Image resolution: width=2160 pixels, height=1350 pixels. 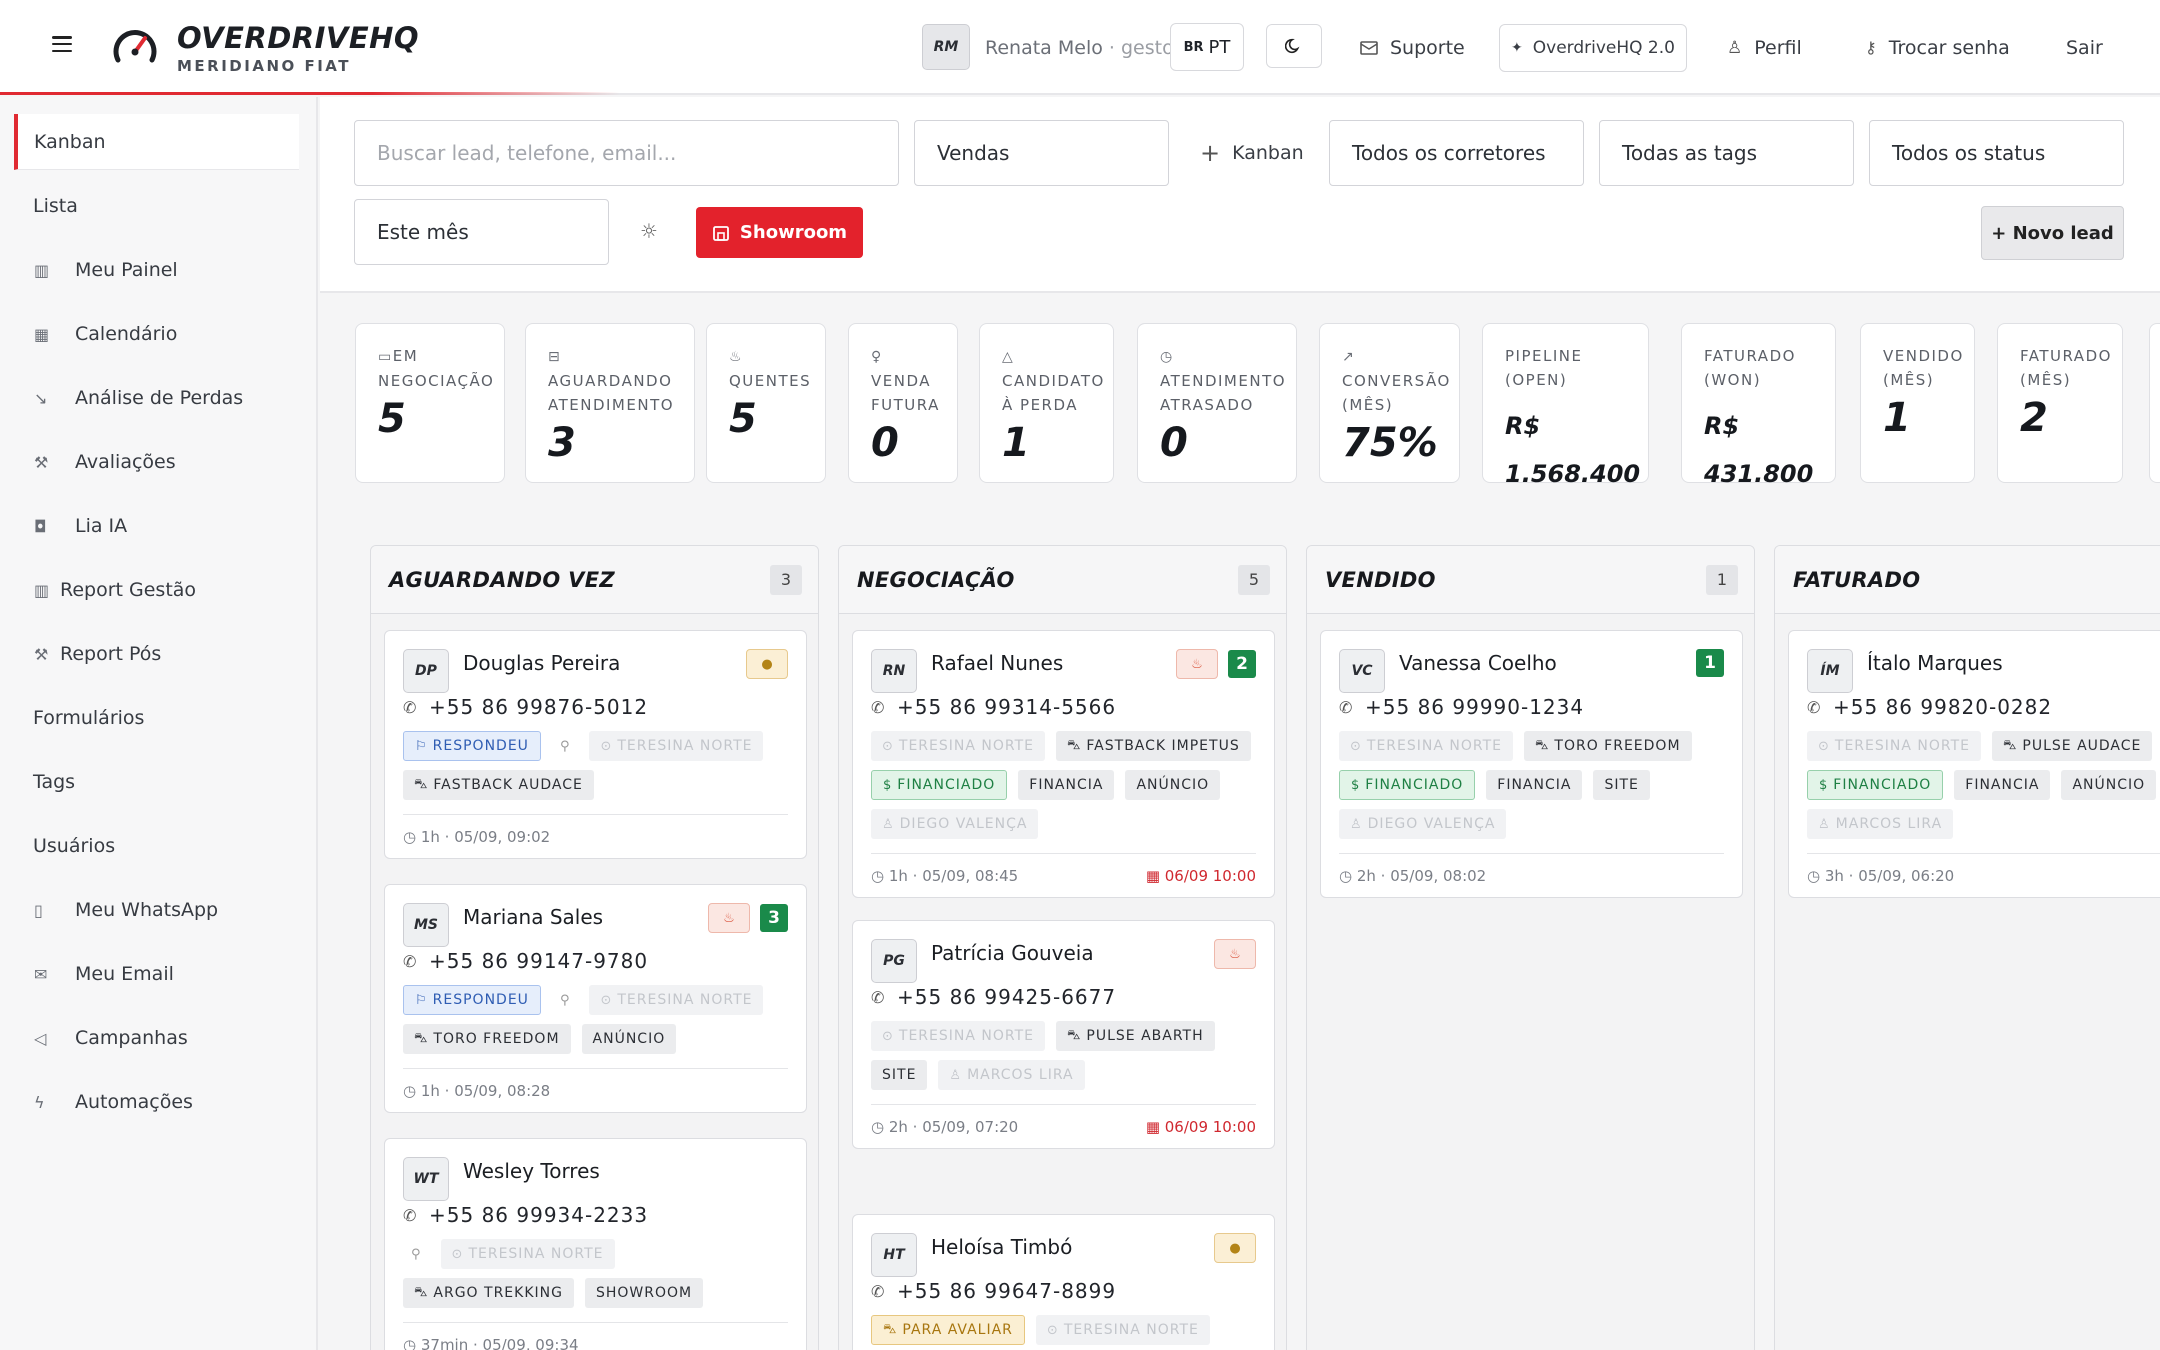 I want to click on profile-link: ♙ Perfil, so click(x=1764, y=47).